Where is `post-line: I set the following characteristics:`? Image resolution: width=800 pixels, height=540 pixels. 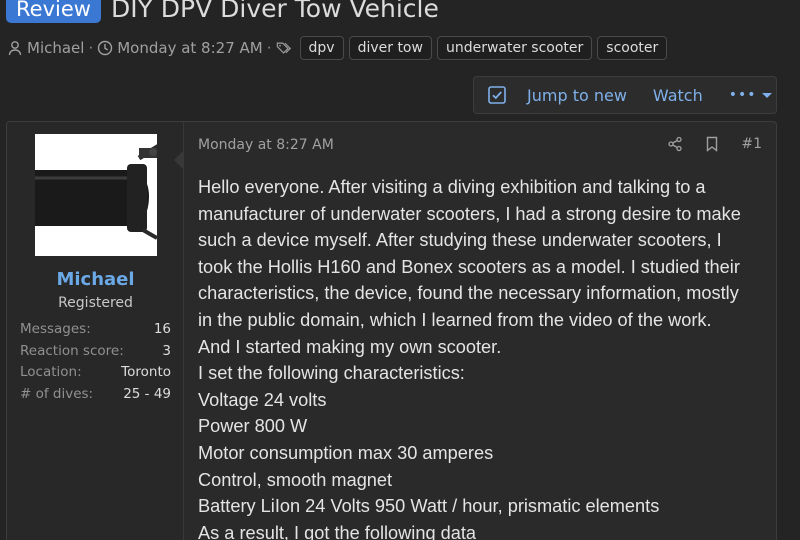 post-line: I set the following characteristics: is located at coordinates (331, 373).